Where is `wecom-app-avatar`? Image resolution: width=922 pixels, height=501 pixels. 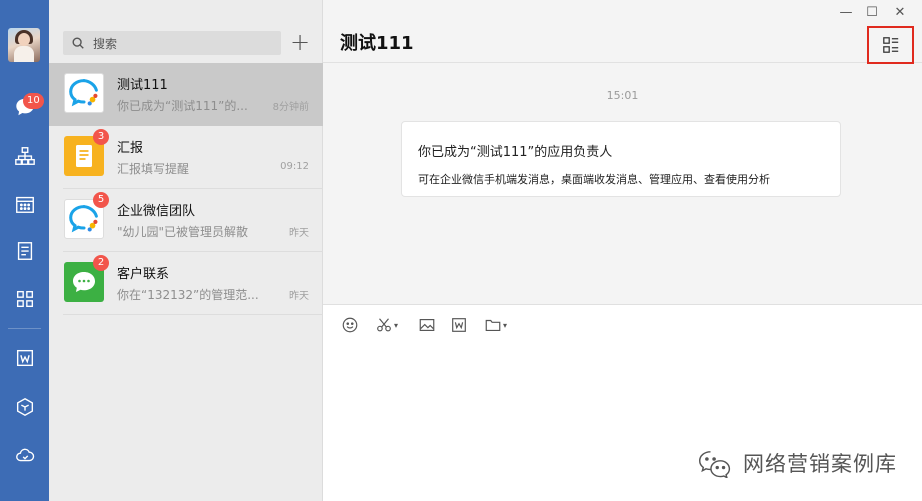 wecom-app-avatar is located at coordinates (84, 93).